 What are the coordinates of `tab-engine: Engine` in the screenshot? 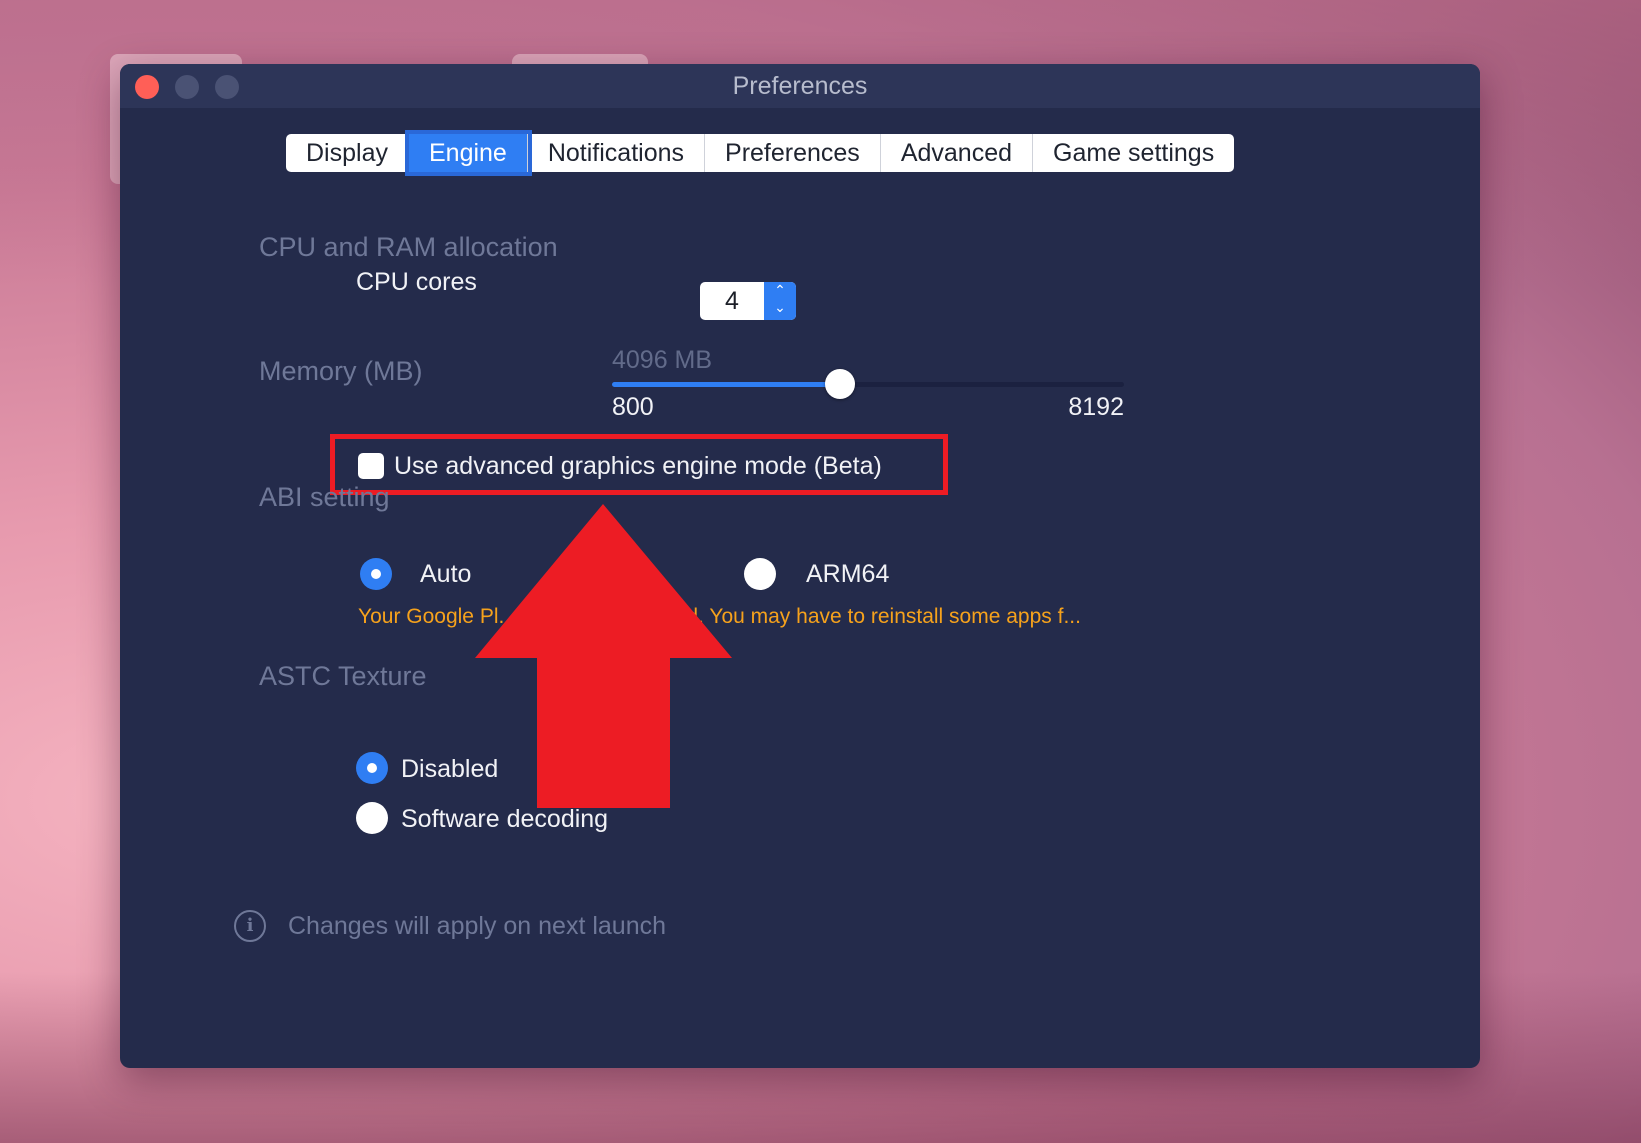 It's located at (468, 153).